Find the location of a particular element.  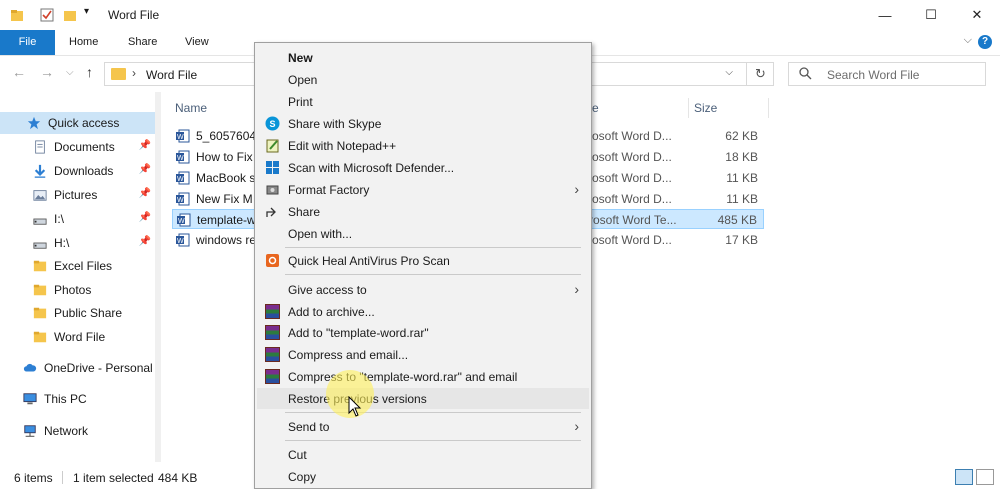

expand-ribbon-icon: ⌵ is located at coordinates (968, 40).